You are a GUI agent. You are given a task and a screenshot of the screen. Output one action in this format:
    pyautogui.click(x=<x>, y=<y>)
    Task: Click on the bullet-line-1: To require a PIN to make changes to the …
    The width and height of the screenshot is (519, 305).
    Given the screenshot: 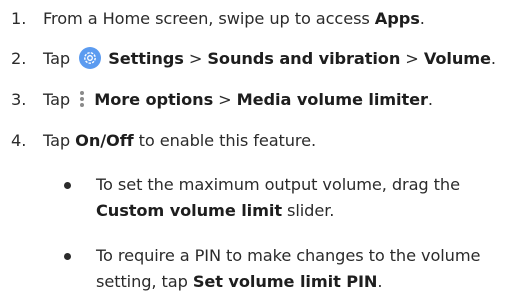 What is the action you would take?
    pyautogui.click(x=288, y=255)
    